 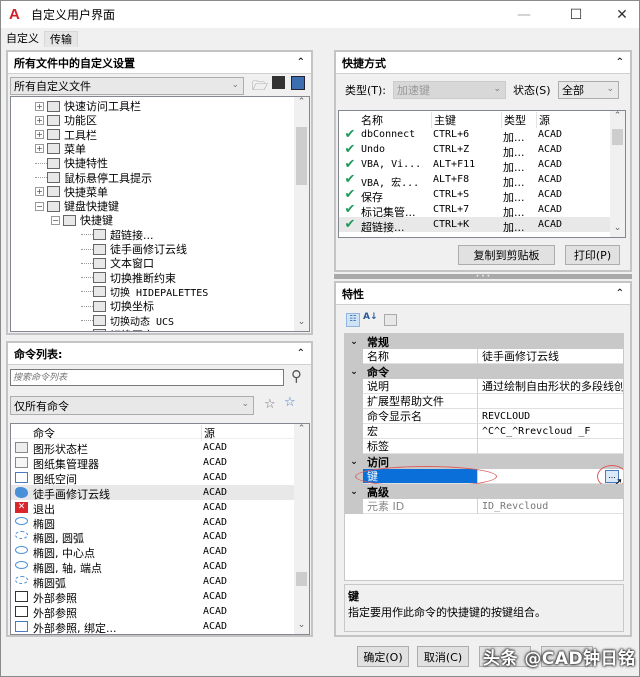 I want to click on property-name: 扩展型帮助文件, so click(x=420, y=401).